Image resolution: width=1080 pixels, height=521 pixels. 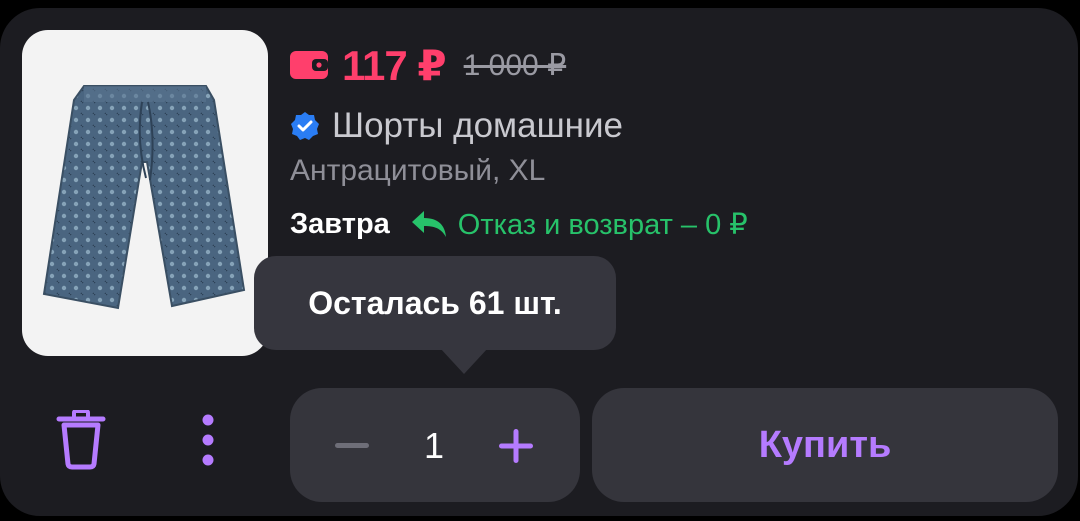 I want to click on old-price: 1 000 ₽, so click(x=515, y=65).